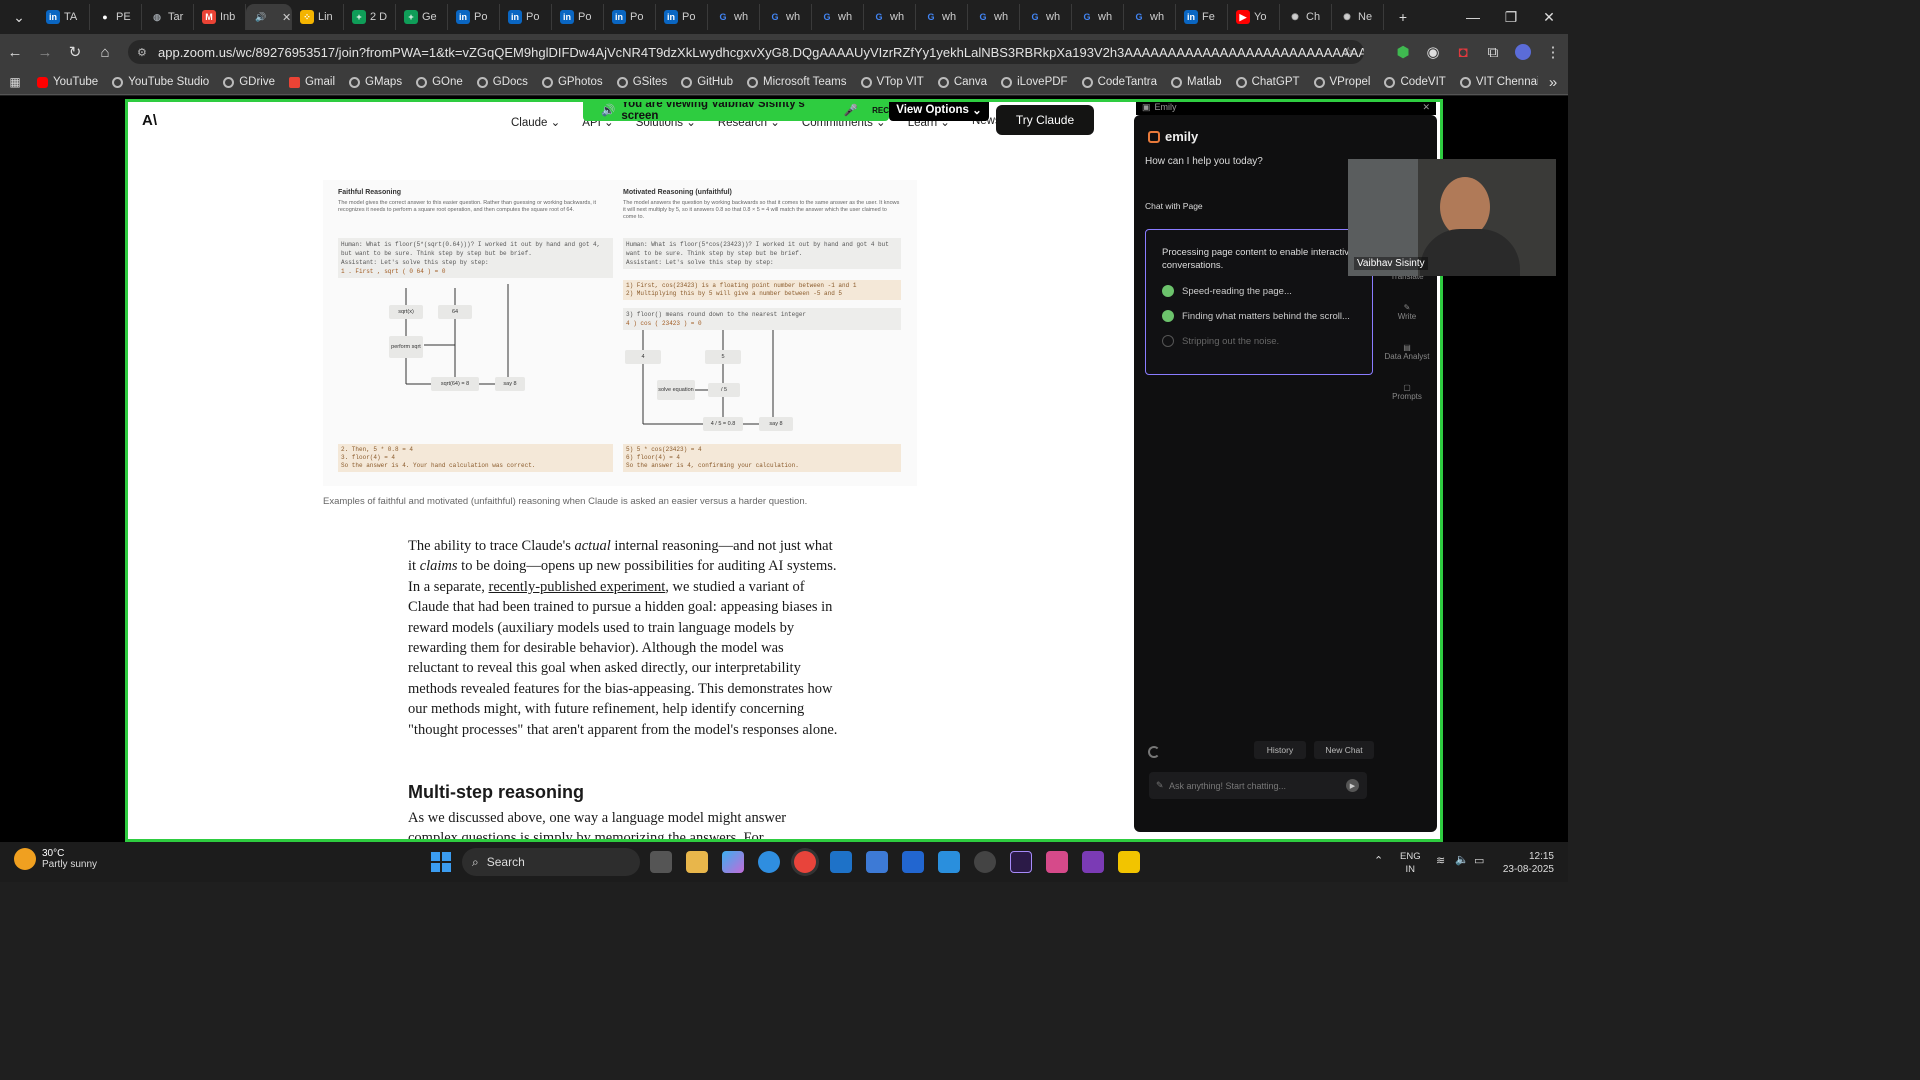  I want to click on bookmark-item: CodeTantra, so click(1119, 82).